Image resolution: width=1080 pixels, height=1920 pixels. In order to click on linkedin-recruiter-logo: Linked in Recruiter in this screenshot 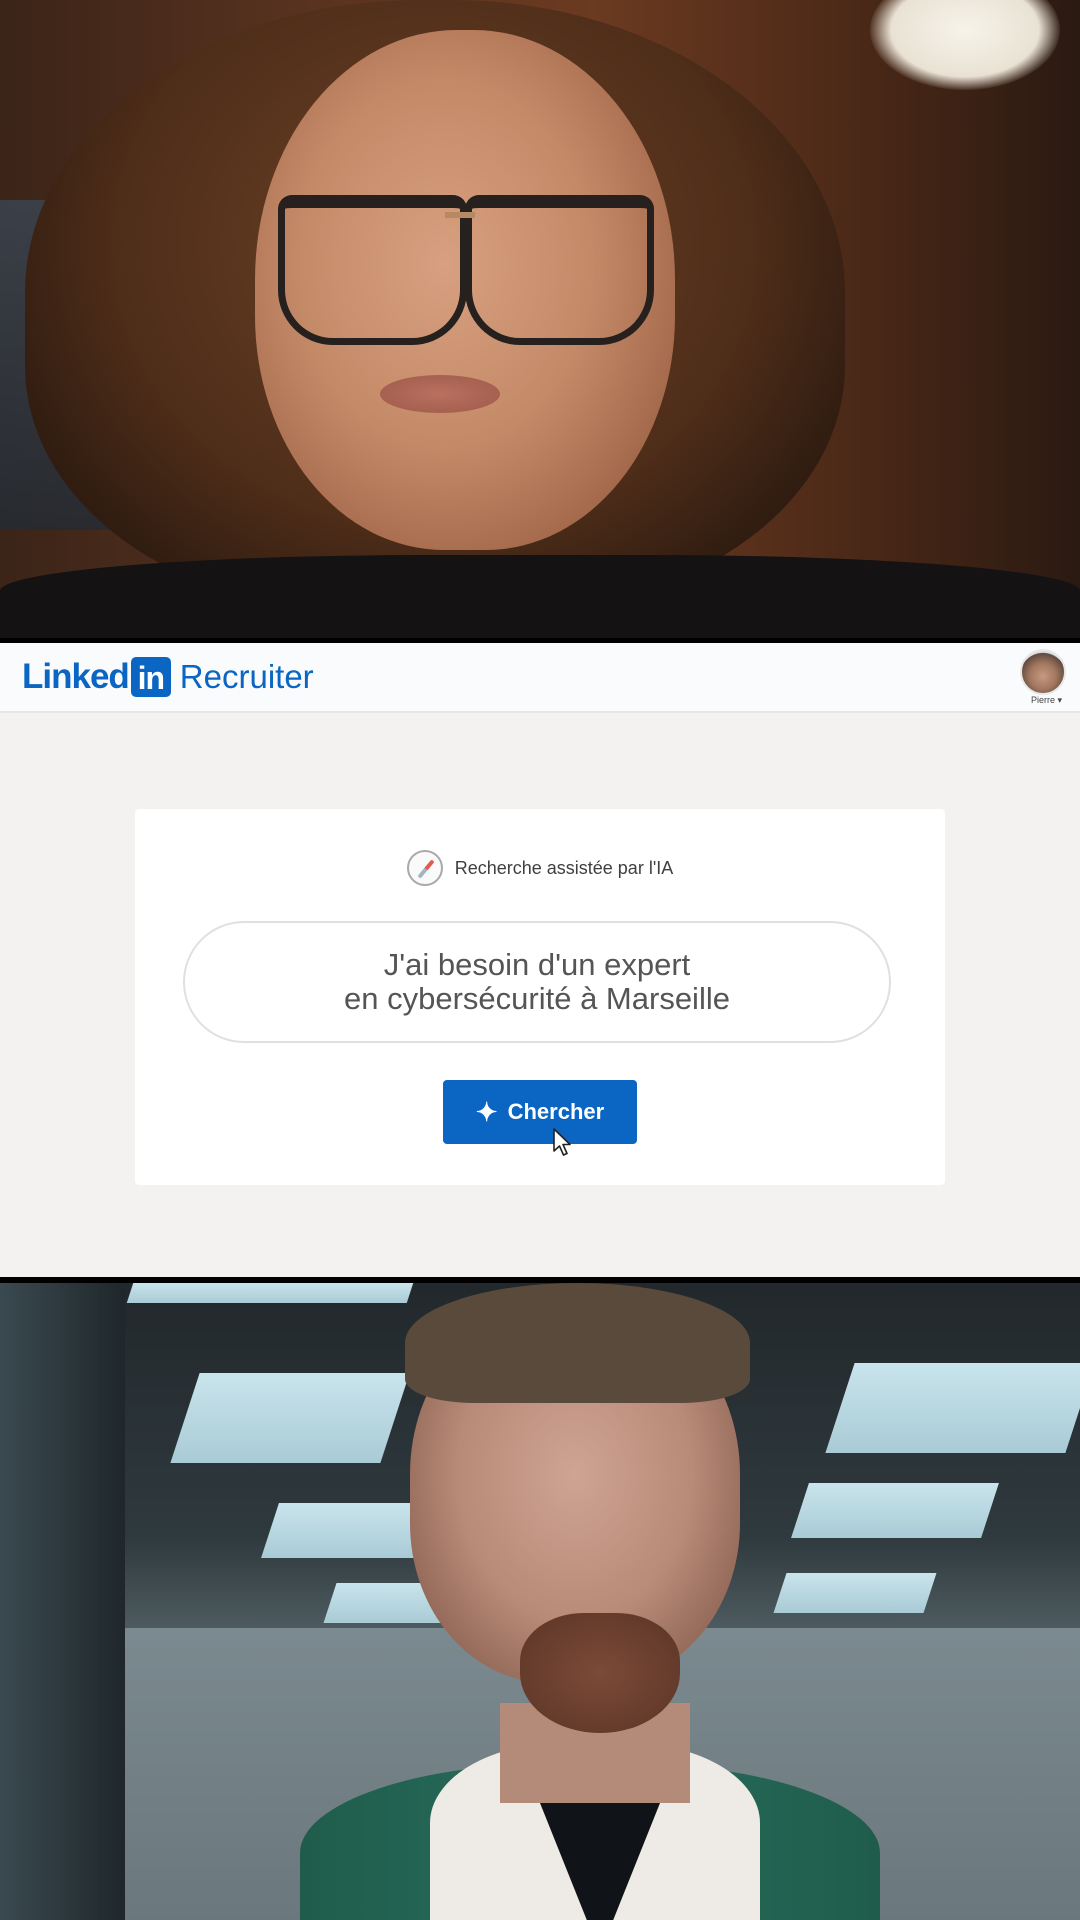, I will do `click(168, 677)`.